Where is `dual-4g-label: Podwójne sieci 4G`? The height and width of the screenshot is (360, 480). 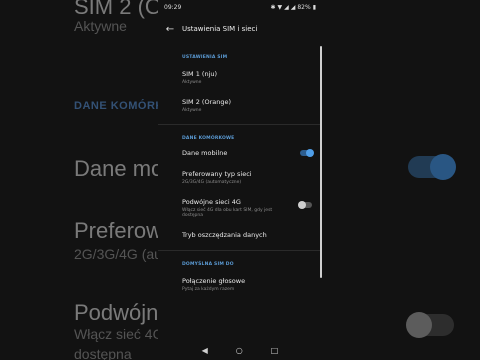
dual-4g-label: Podwójne sieci 4G is located at coordinates (211, 202).